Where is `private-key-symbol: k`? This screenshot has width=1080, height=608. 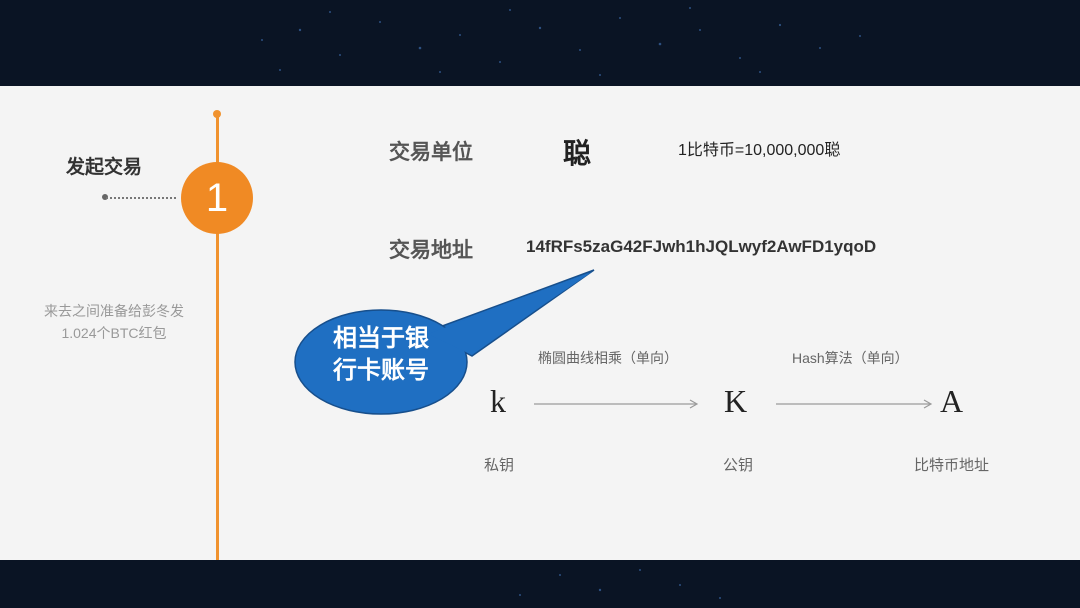
private-key-symbol: k is located at coordinates (498, 401).